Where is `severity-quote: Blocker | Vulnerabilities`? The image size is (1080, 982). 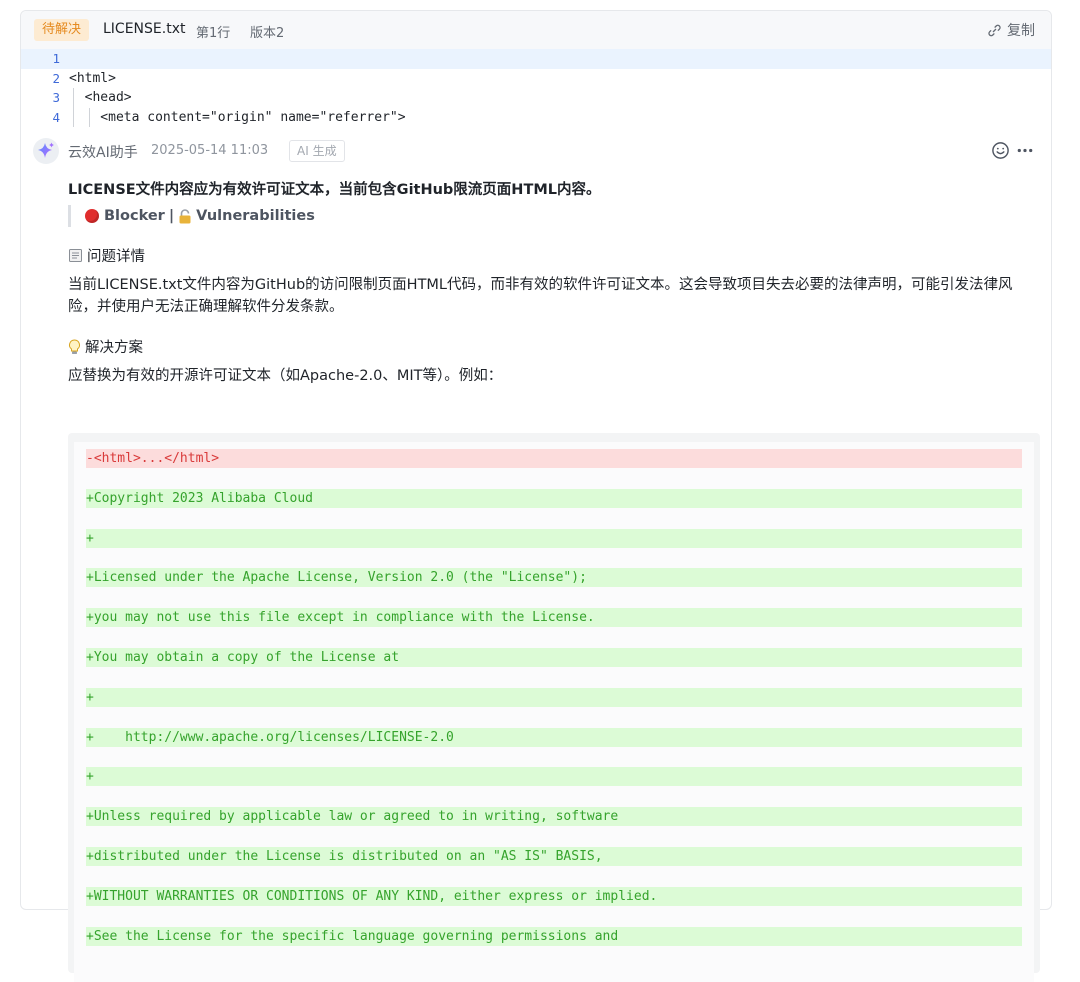 severity-quote: Blocker | Vulnerabilities is located at coordinates (191, 216).